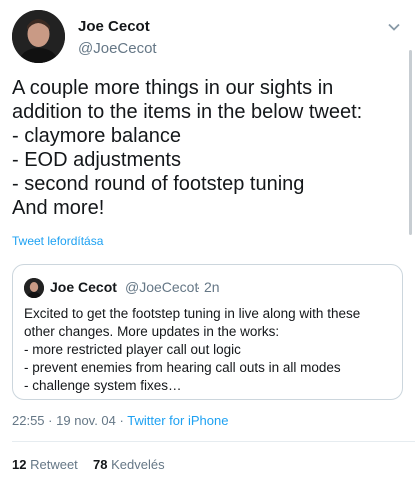 Image resolution: width=415 pixels, height=480 pixels. I want to click on divider, so click(213, 441).